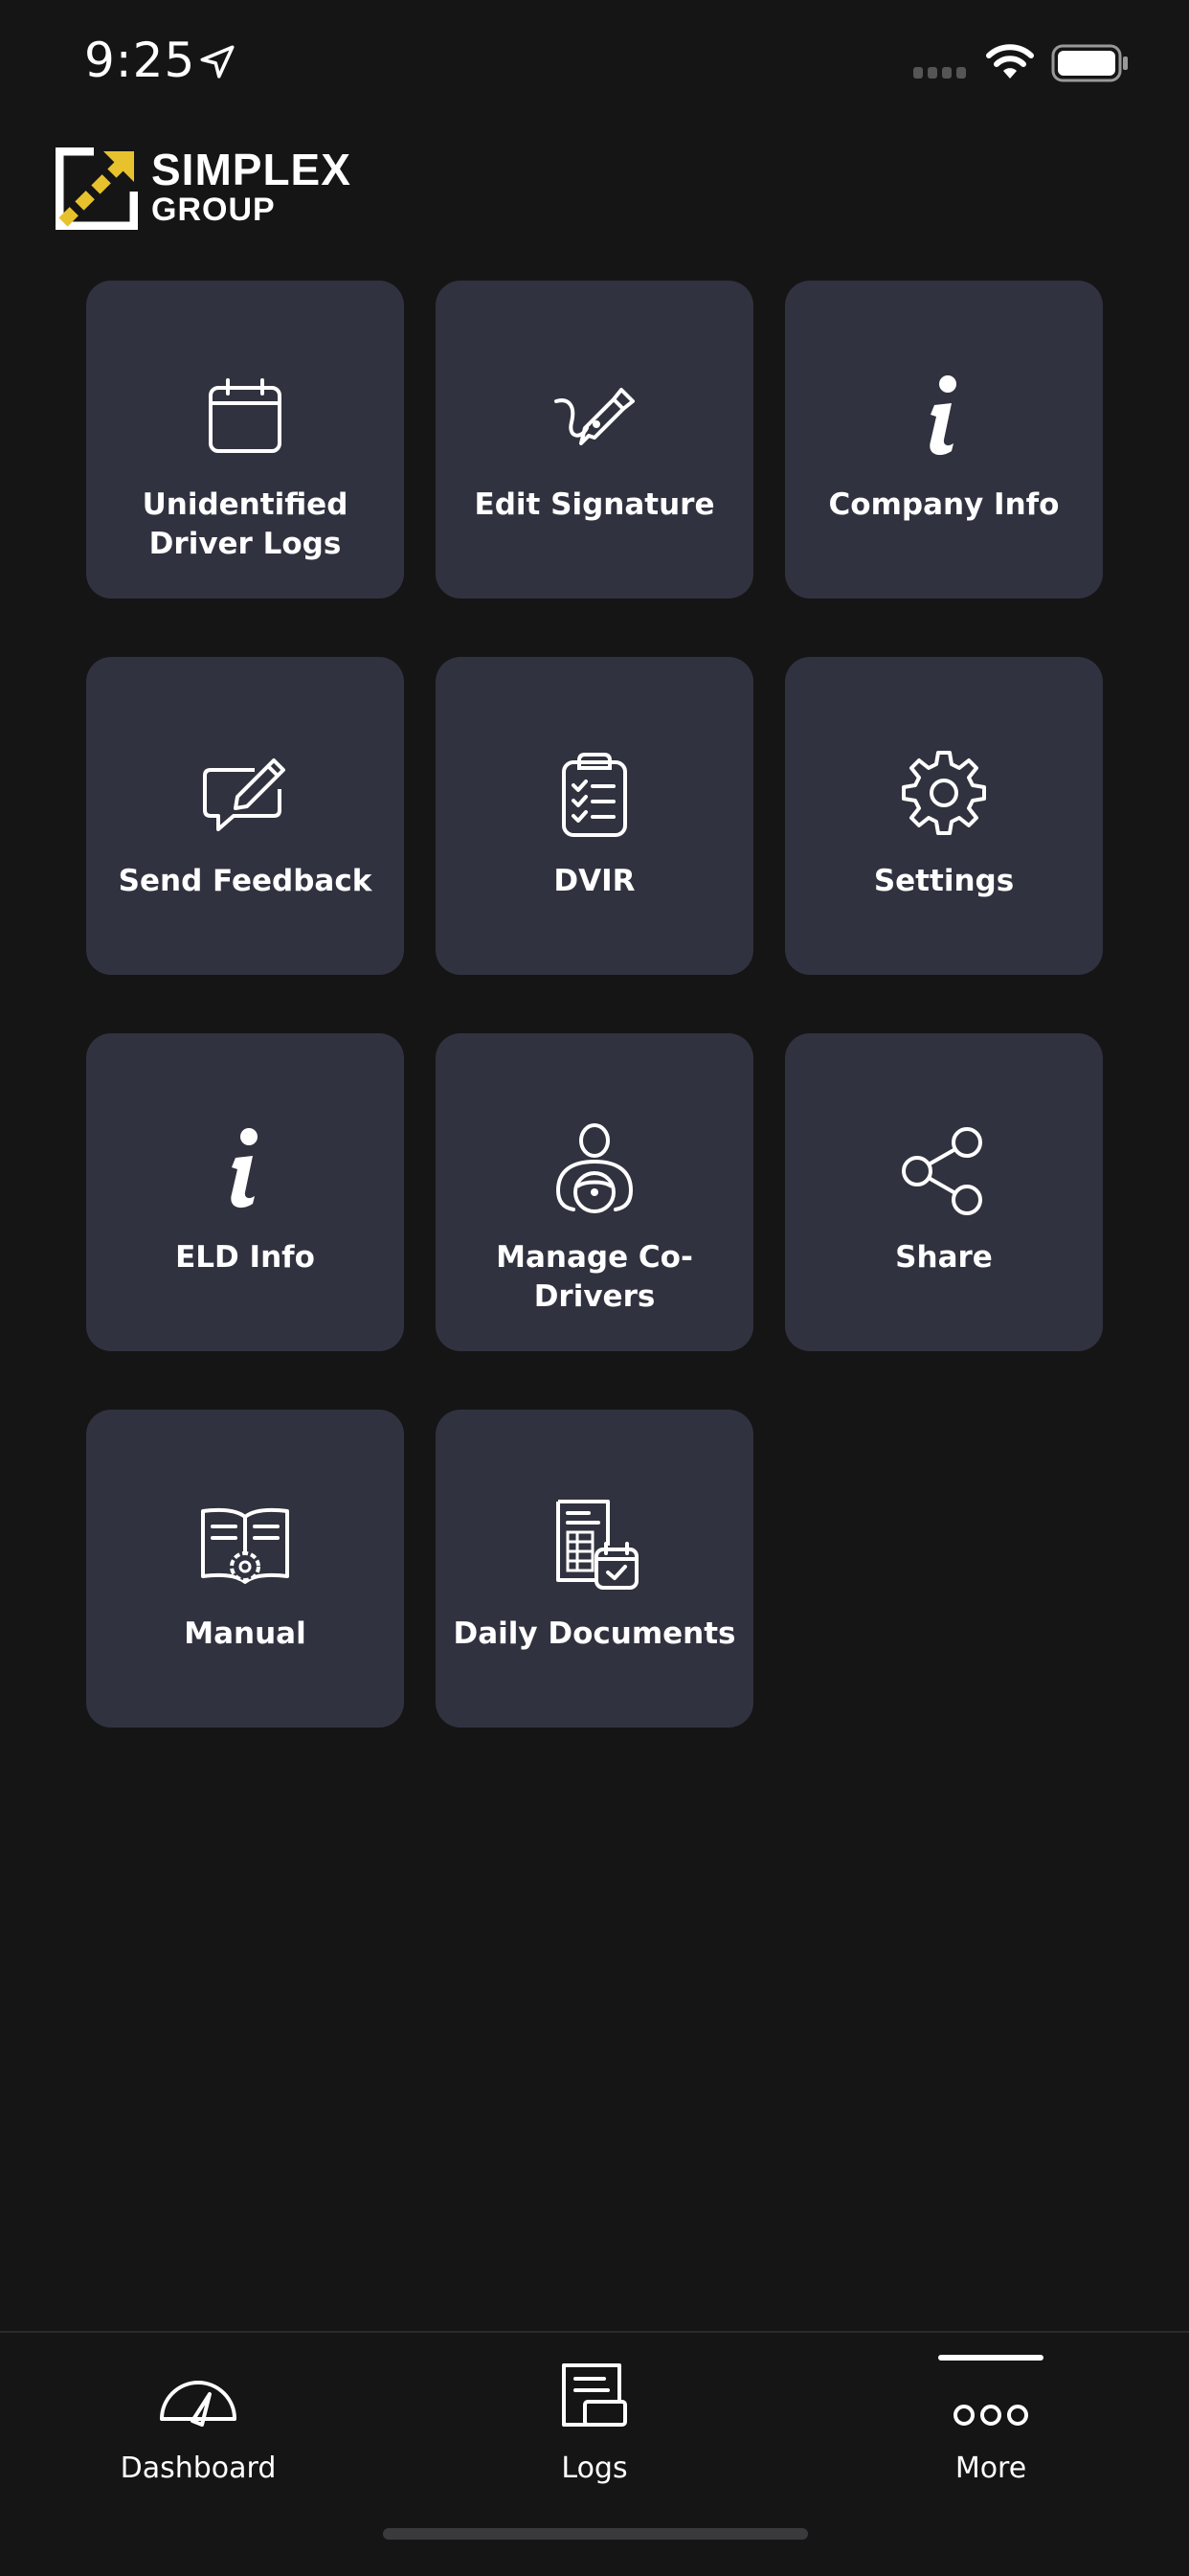 This screenshot has width=1189, height=2576. What do you see at coordinates (944, 504) in the screenshot?
I see `tile-label: Company Info` at bounding box center [944, 504].